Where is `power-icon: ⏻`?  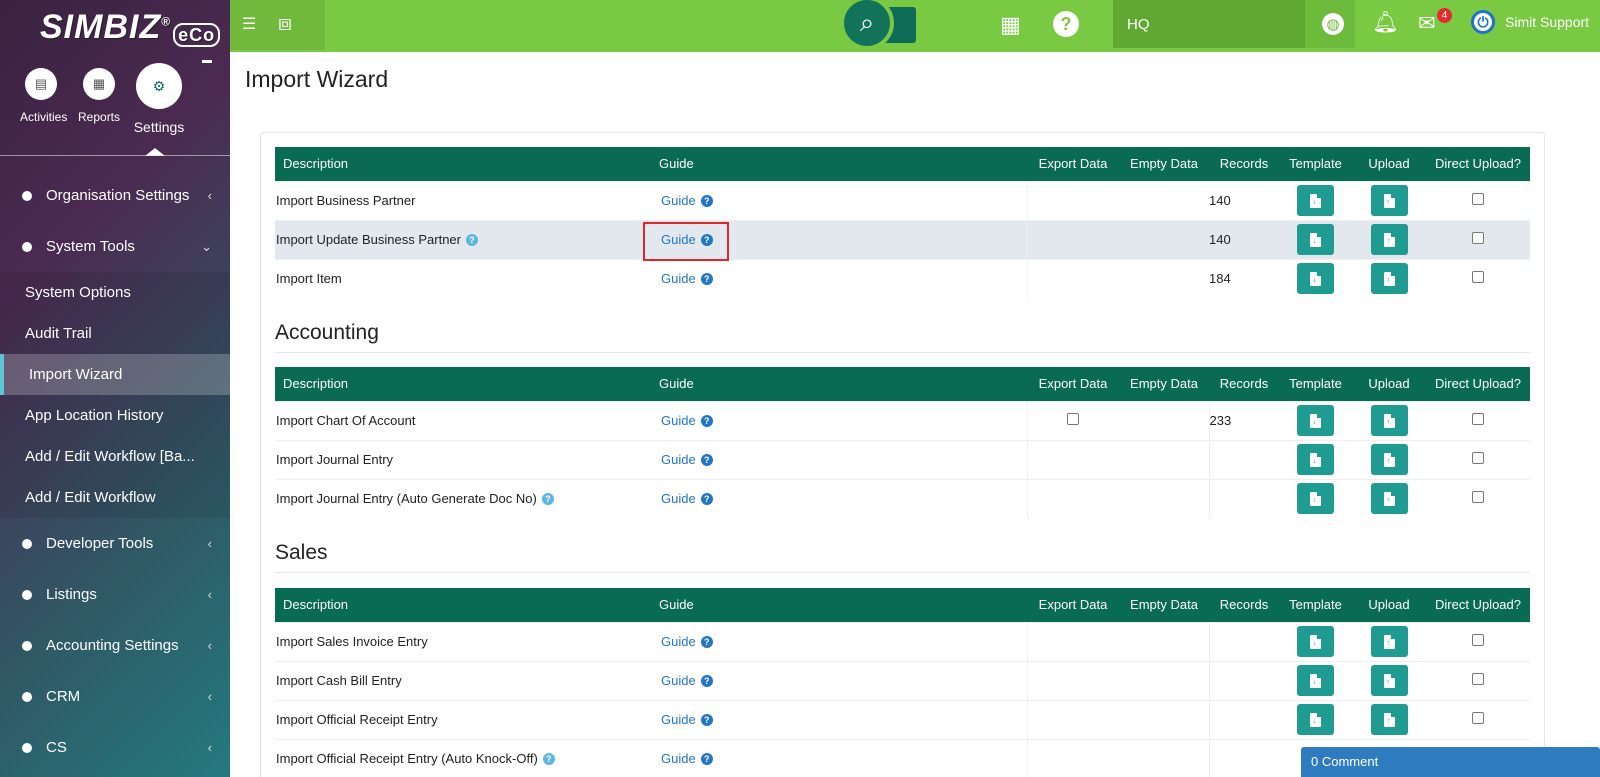 power-icon: ⏻ is located at coordinates (1483, 22).